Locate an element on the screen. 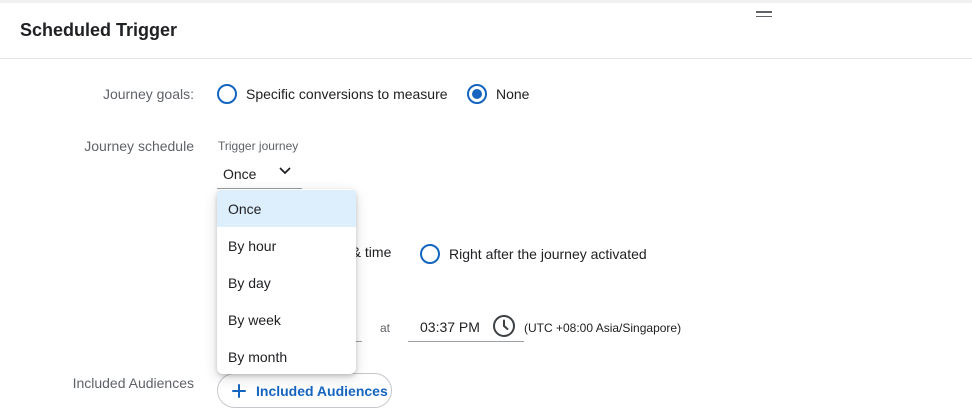 This screenshot has width=972, height=420. time-value: 03:37 PM is located at coordinates (450, 327).